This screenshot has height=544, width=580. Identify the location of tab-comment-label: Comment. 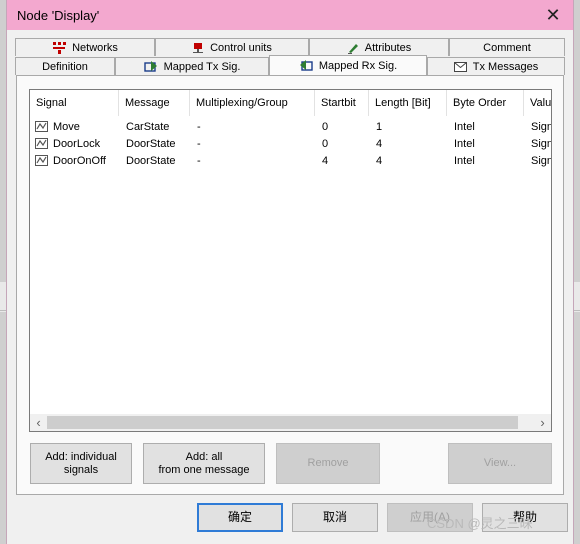
(507, 47).